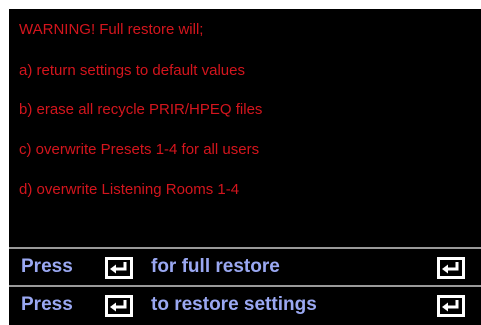  Describe the element at coordinates (132, 70) in the screenshot. I see `warning-item-reset-settings: a) return settings to default values` at that location.